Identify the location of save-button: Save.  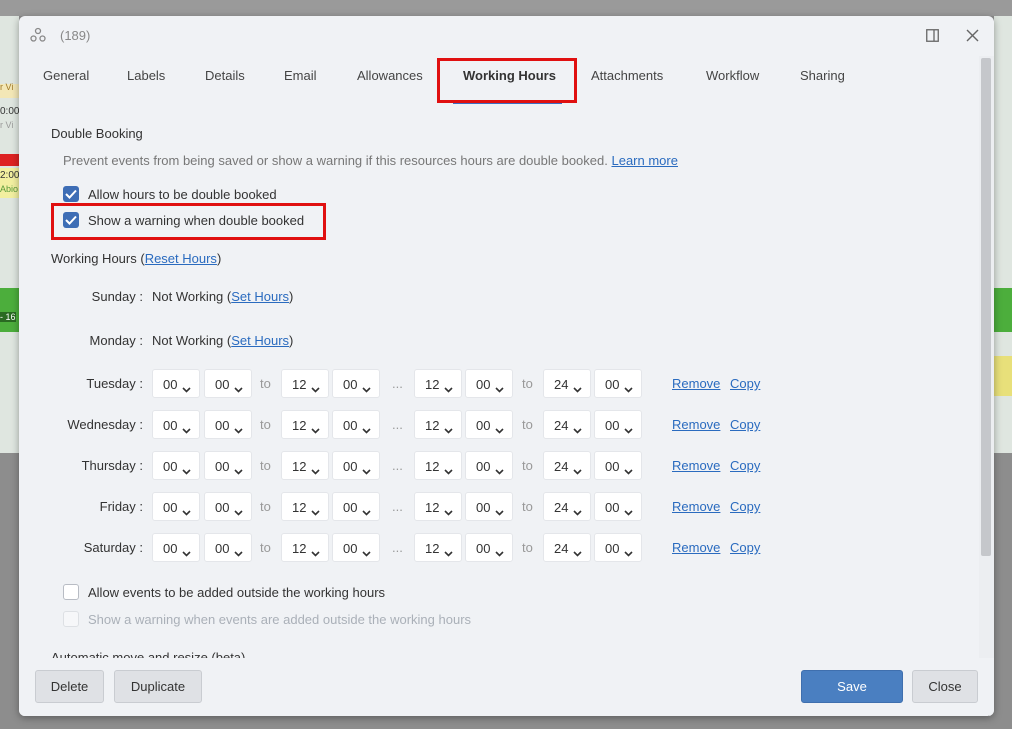
(852, 686).